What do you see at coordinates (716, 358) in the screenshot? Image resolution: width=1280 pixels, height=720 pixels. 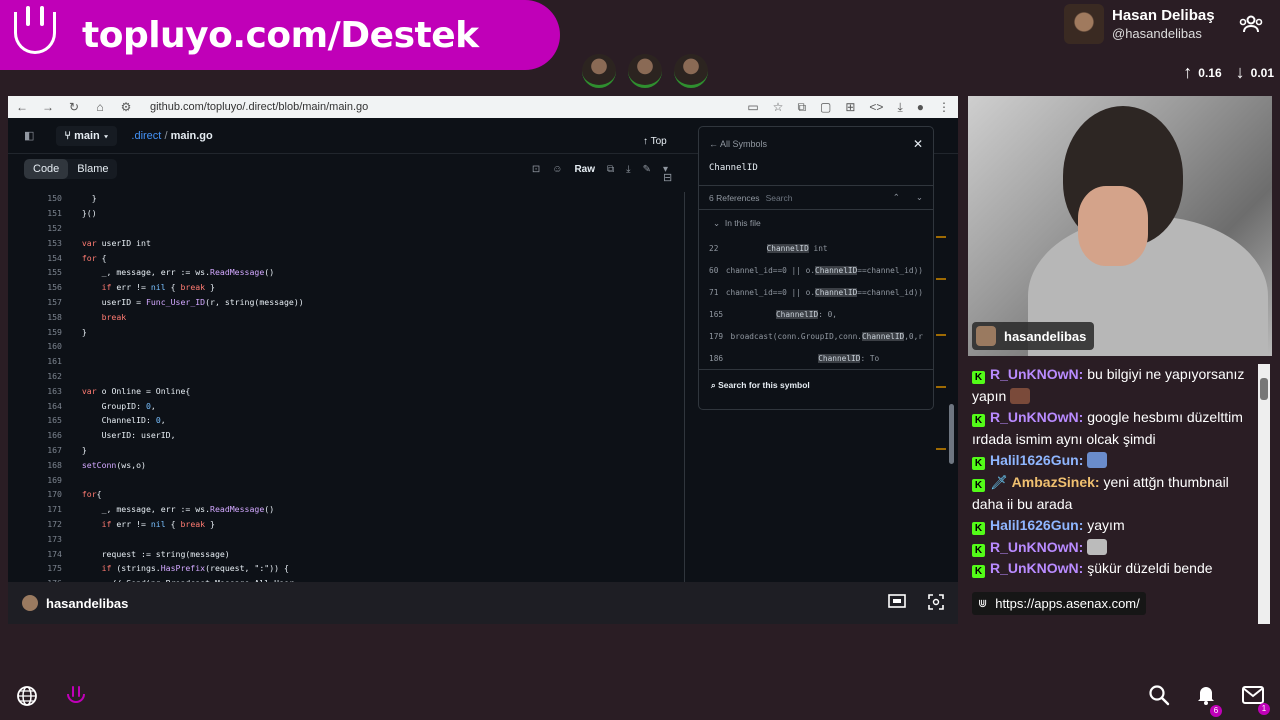 I see `reference-line-number: 186` at bounding box center [716, 358].